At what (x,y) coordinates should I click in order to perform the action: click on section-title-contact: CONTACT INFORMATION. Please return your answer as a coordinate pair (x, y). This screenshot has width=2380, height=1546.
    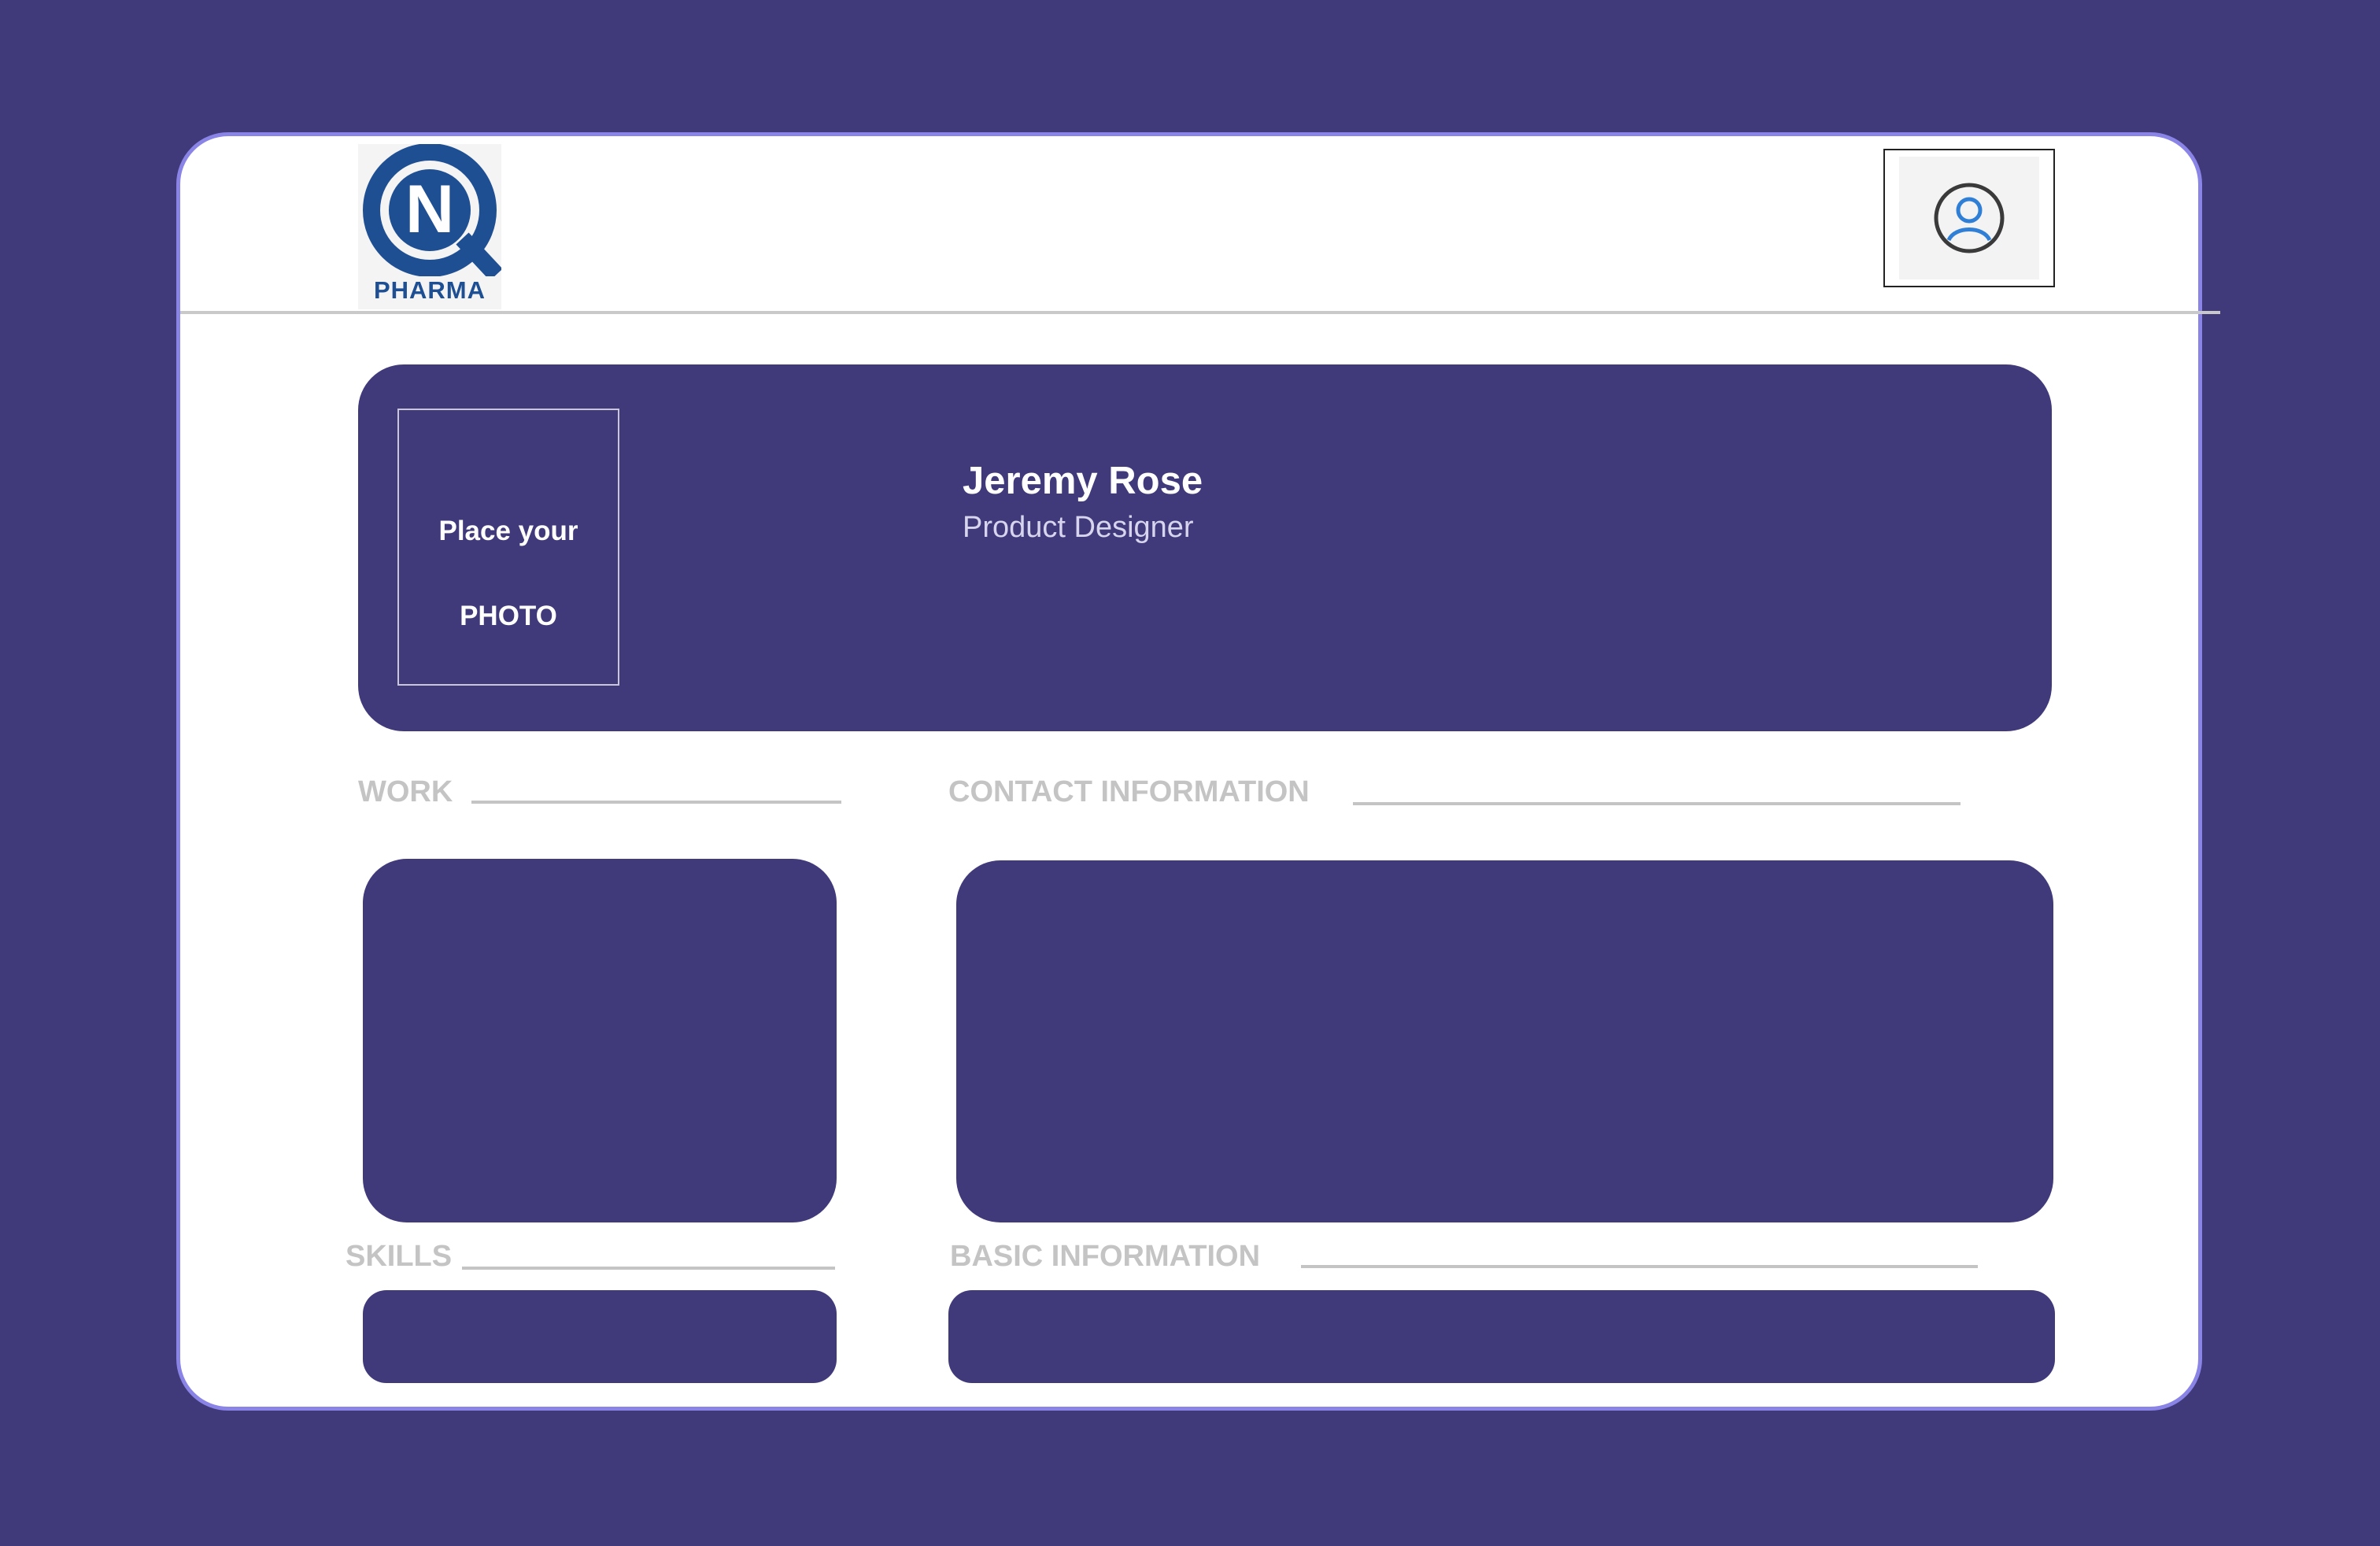
    Looking at the image, I should click on (1129, 791).